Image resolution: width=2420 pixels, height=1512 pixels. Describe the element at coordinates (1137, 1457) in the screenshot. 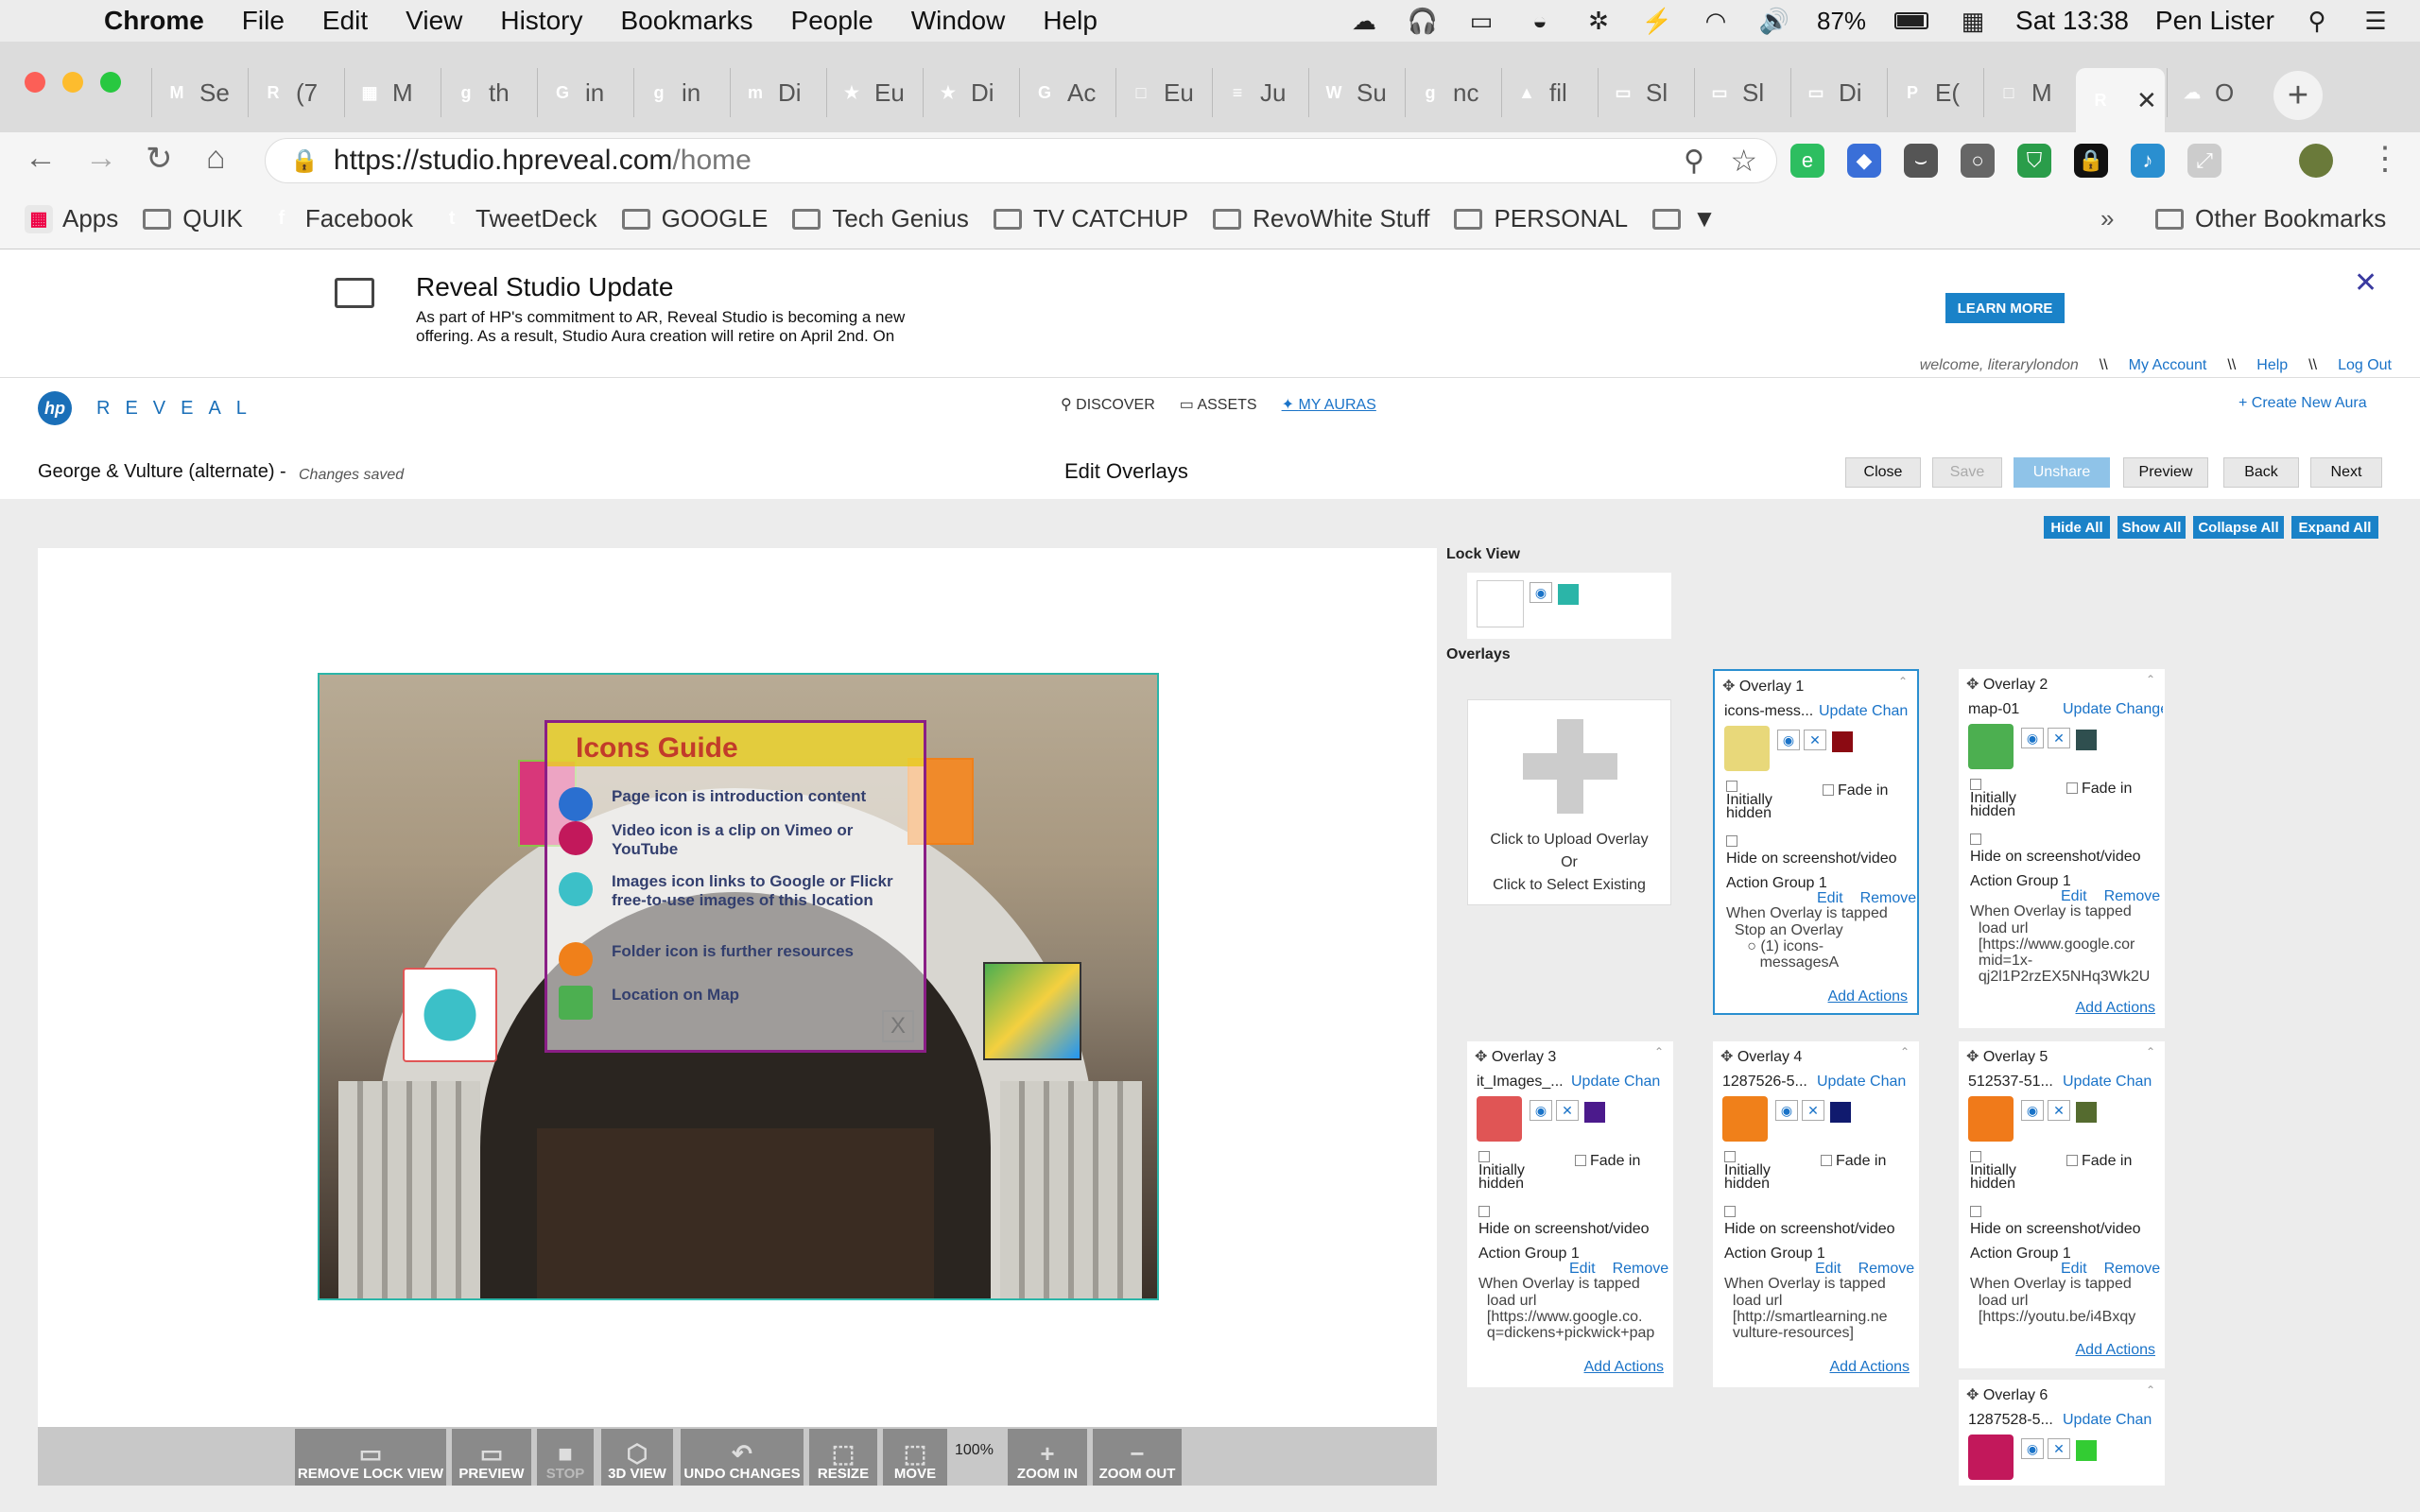

I see `zoom-out-button: − ZOOM OUT` at that location.